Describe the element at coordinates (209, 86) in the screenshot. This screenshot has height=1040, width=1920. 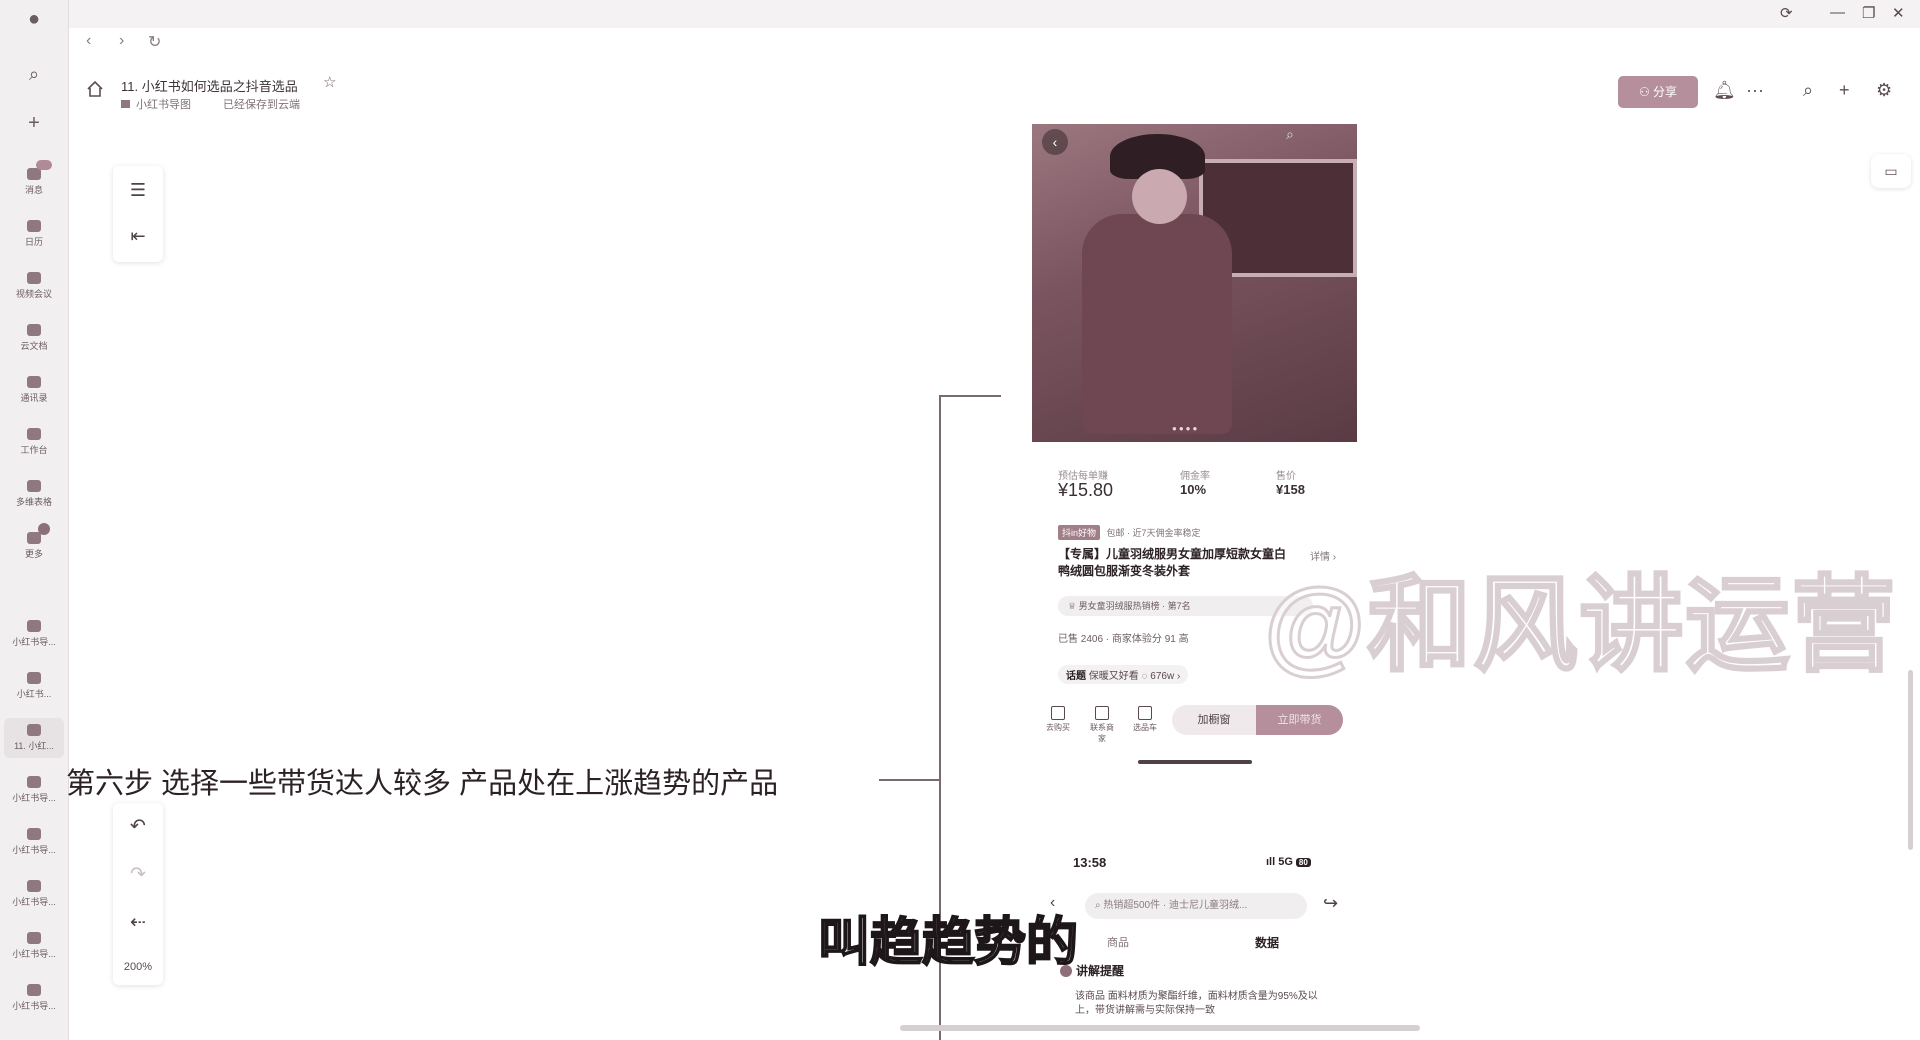
I see `page-title: 11. 小红书如何选品之抖音选品` at that location.